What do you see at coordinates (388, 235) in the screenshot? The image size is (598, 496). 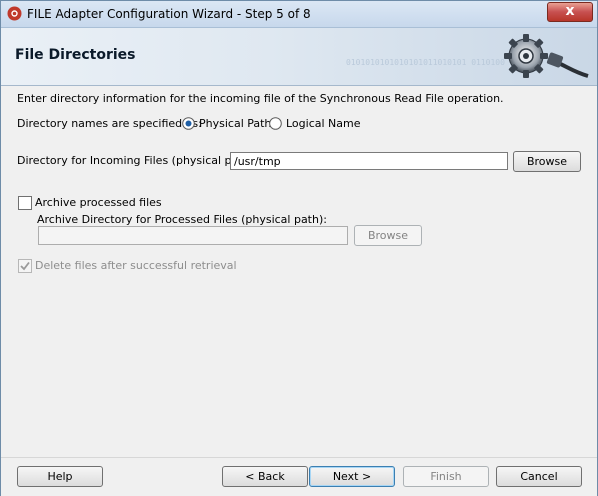 I see `browse-archive-button: Browse` at bounding box center [388, 235].